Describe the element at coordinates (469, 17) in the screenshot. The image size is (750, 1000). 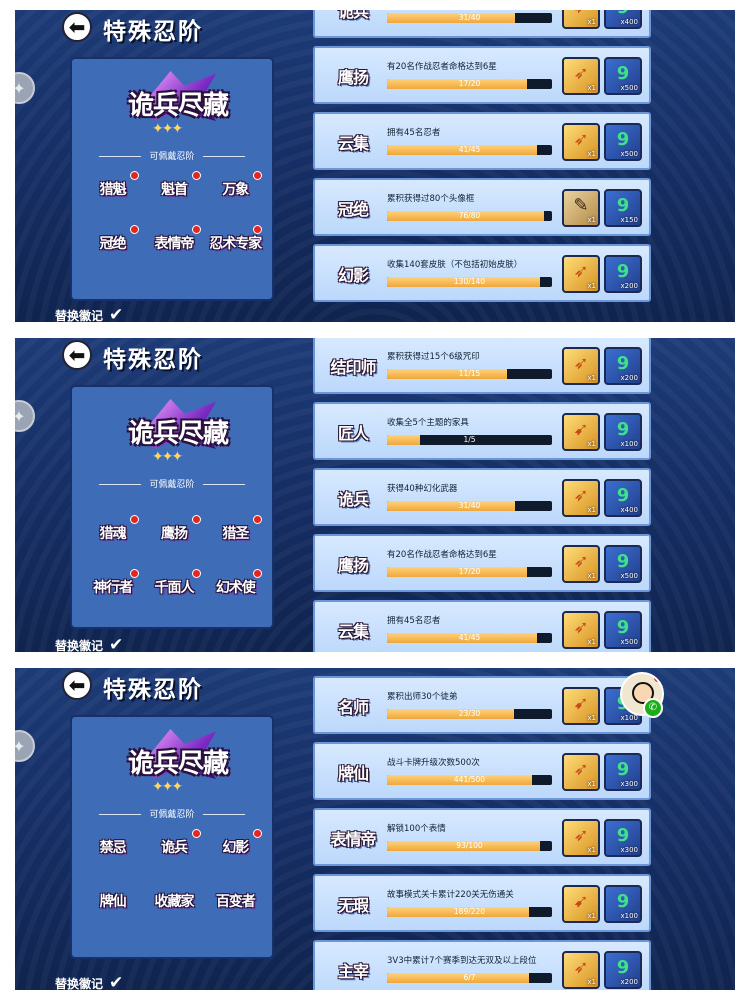
I see `progress-text: 31/40` at that location.